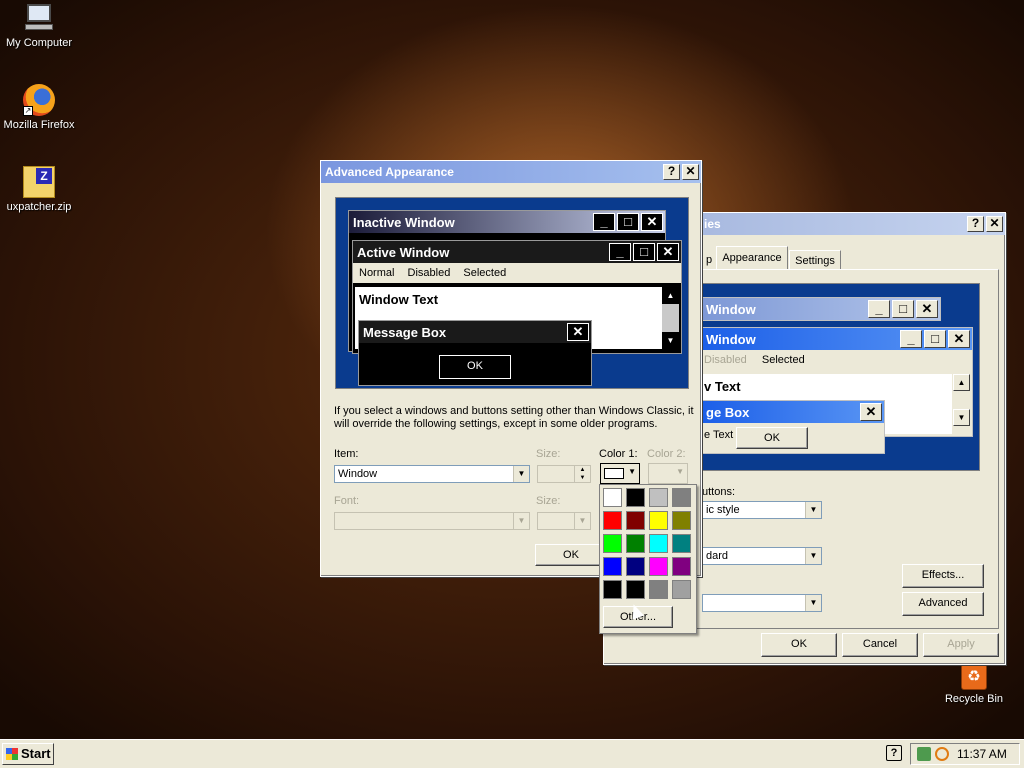 This screenshot has height=768, width=1024. Describe the element at coordinates (719, 435) in the screenshot. I see `preview-msgbox-text: e Text` at that location.